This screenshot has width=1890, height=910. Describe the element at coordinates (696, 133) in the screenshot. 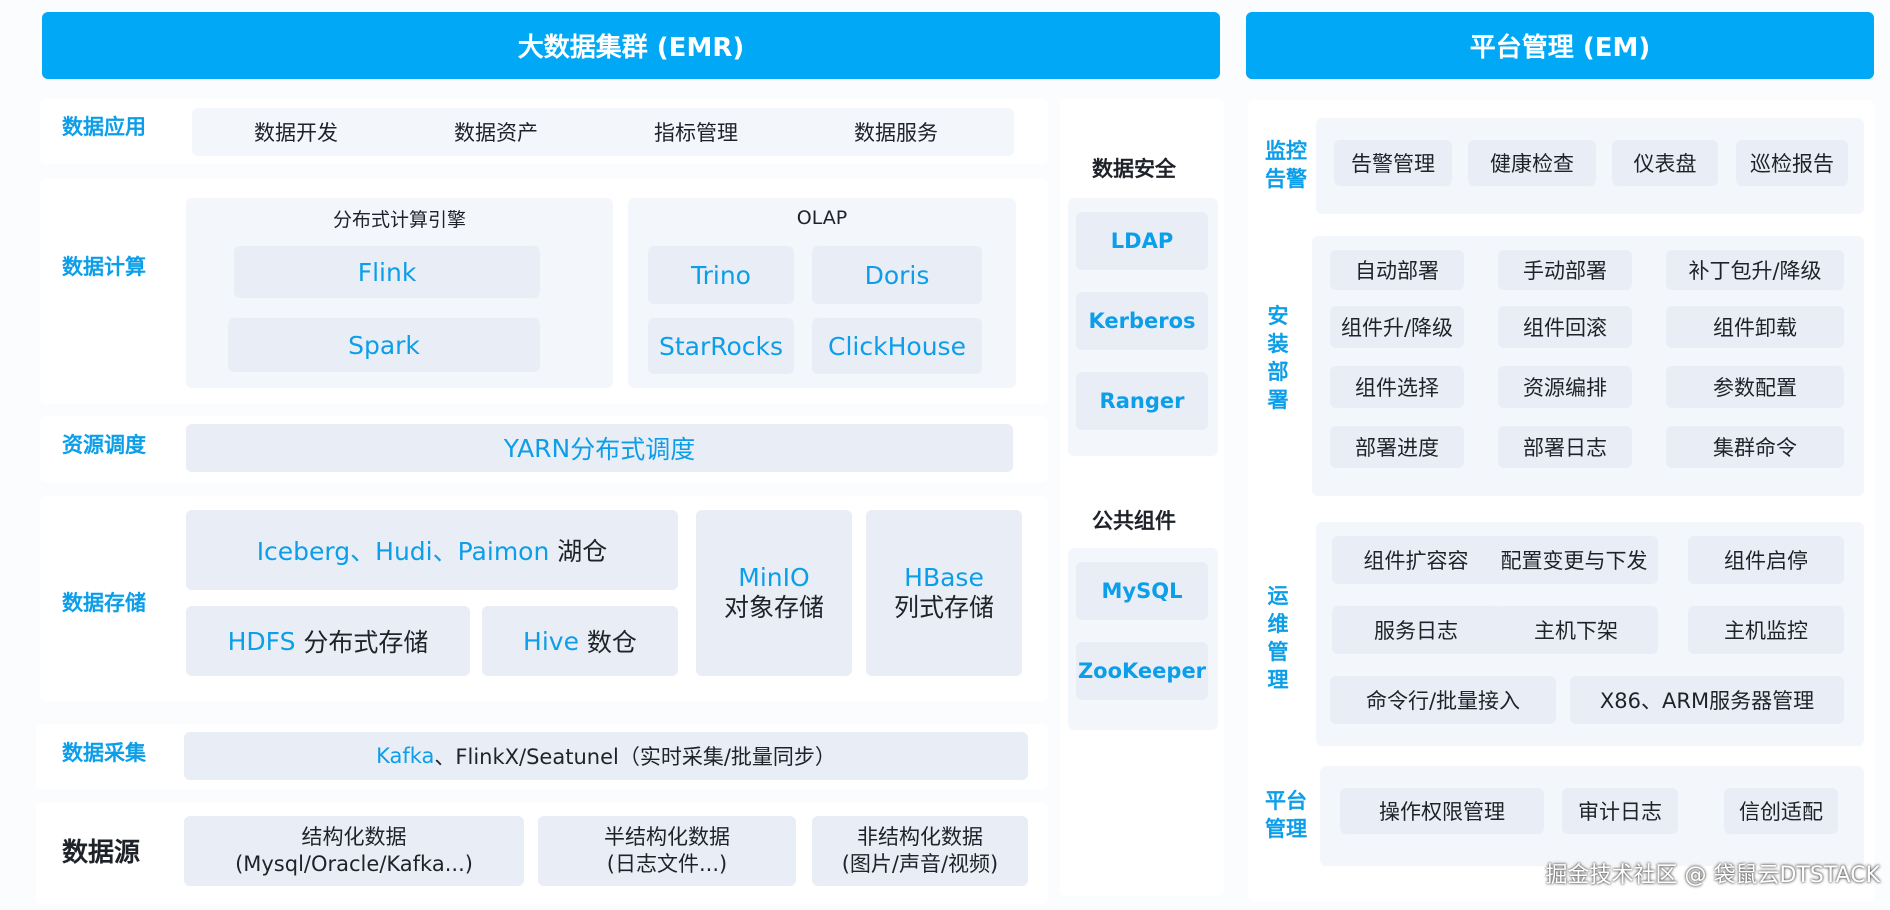

I see `app-item-metric: 指标管理` at that location.